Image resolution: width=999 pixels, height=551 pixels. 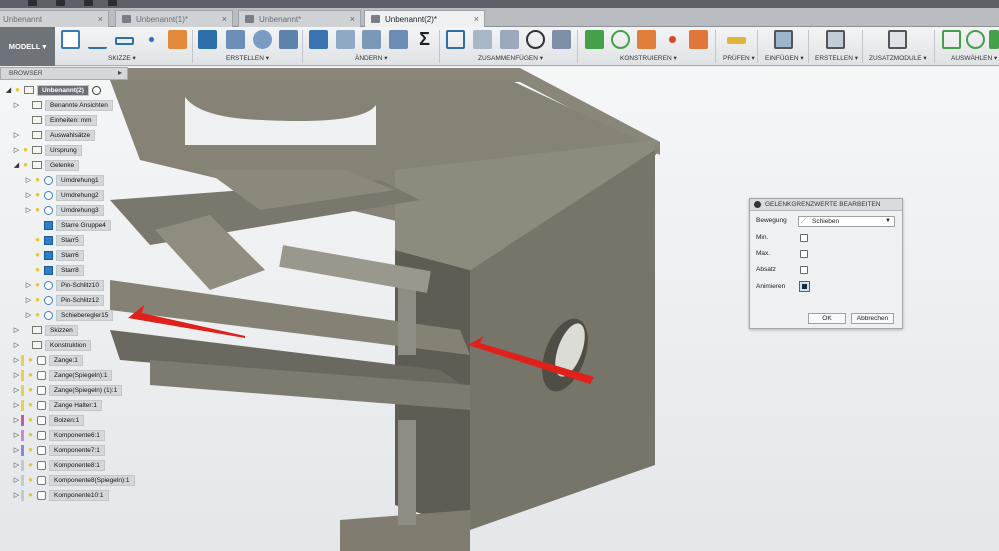 I want to click on plane-at-angle-icon, so click(x=646, y=39).